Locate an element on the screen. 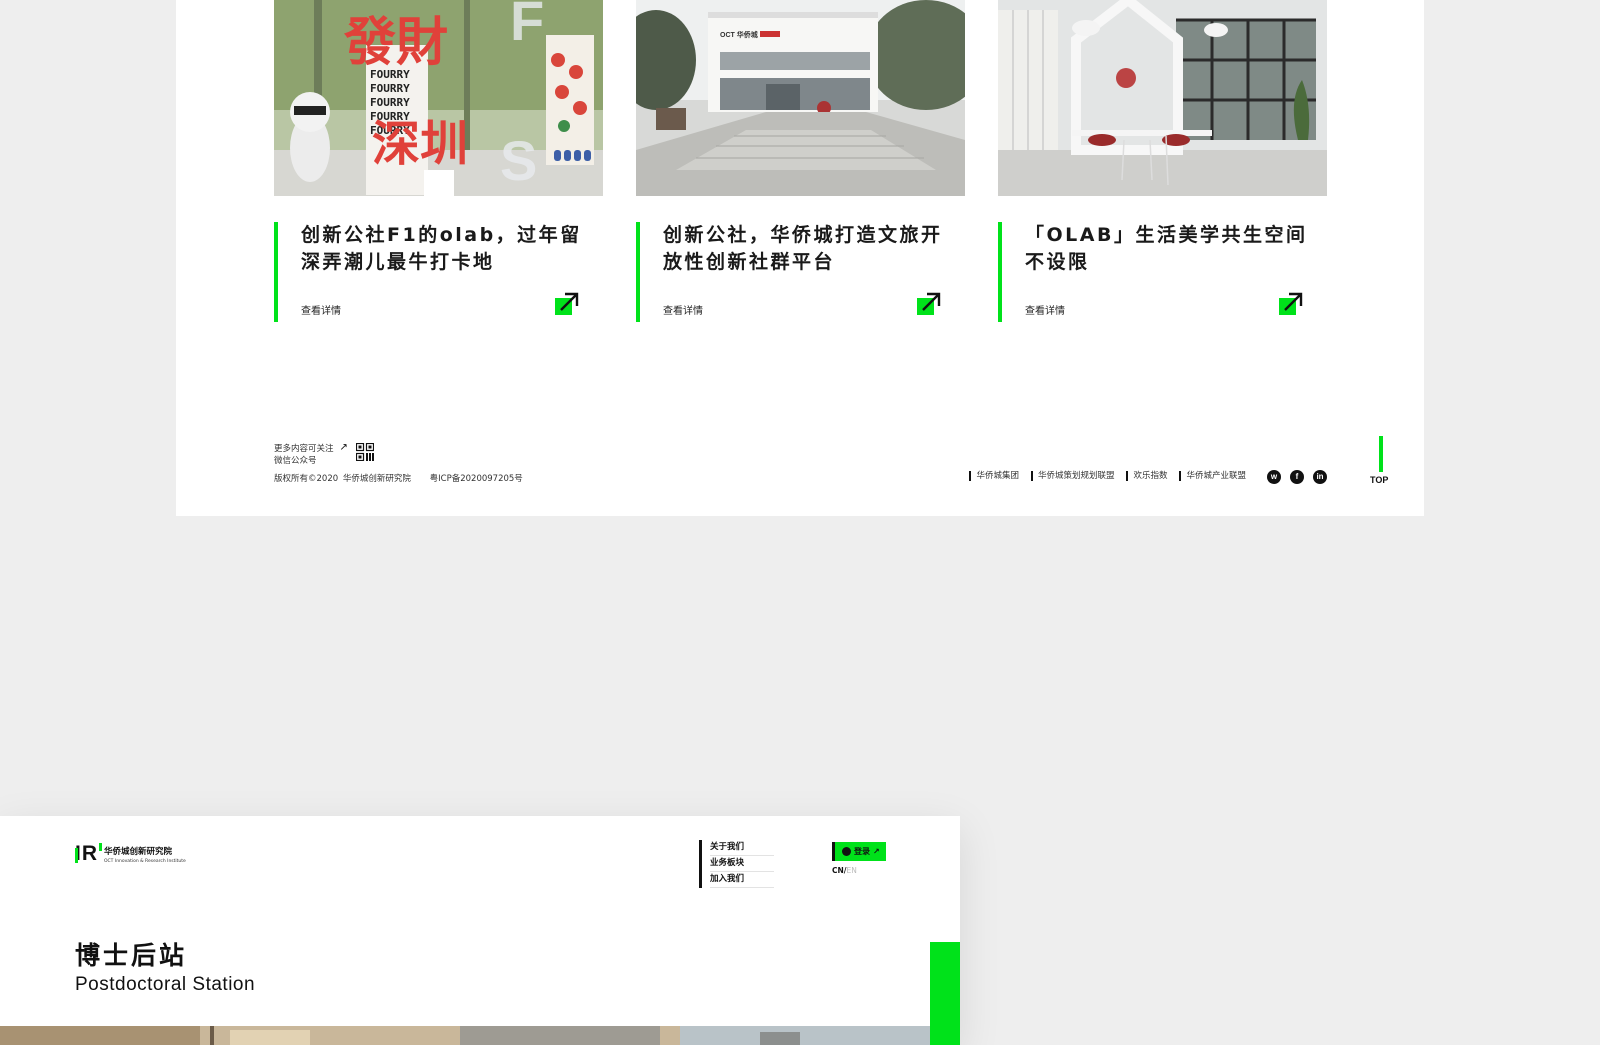 This screenshot has height=1045, width=1600. login-label: 登录 is located at coordinates (862, 851).